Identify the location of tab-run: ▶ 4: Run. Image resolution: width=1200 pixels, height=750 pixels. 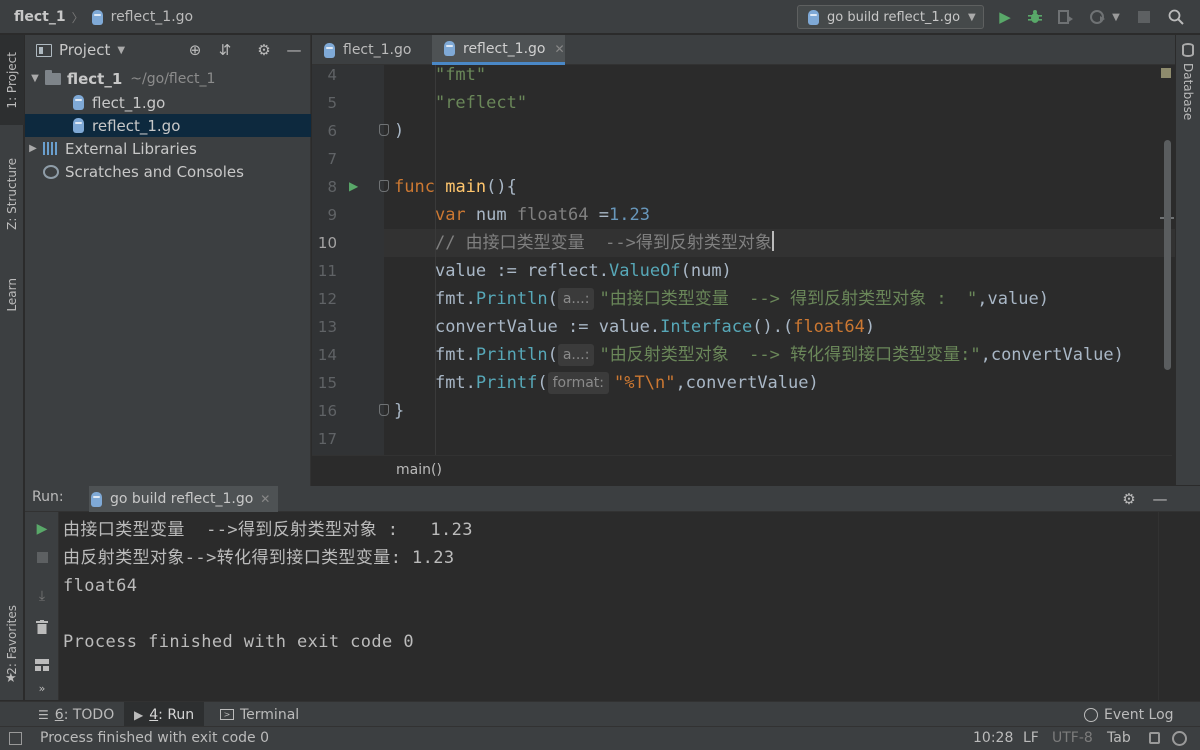
(164, 714).